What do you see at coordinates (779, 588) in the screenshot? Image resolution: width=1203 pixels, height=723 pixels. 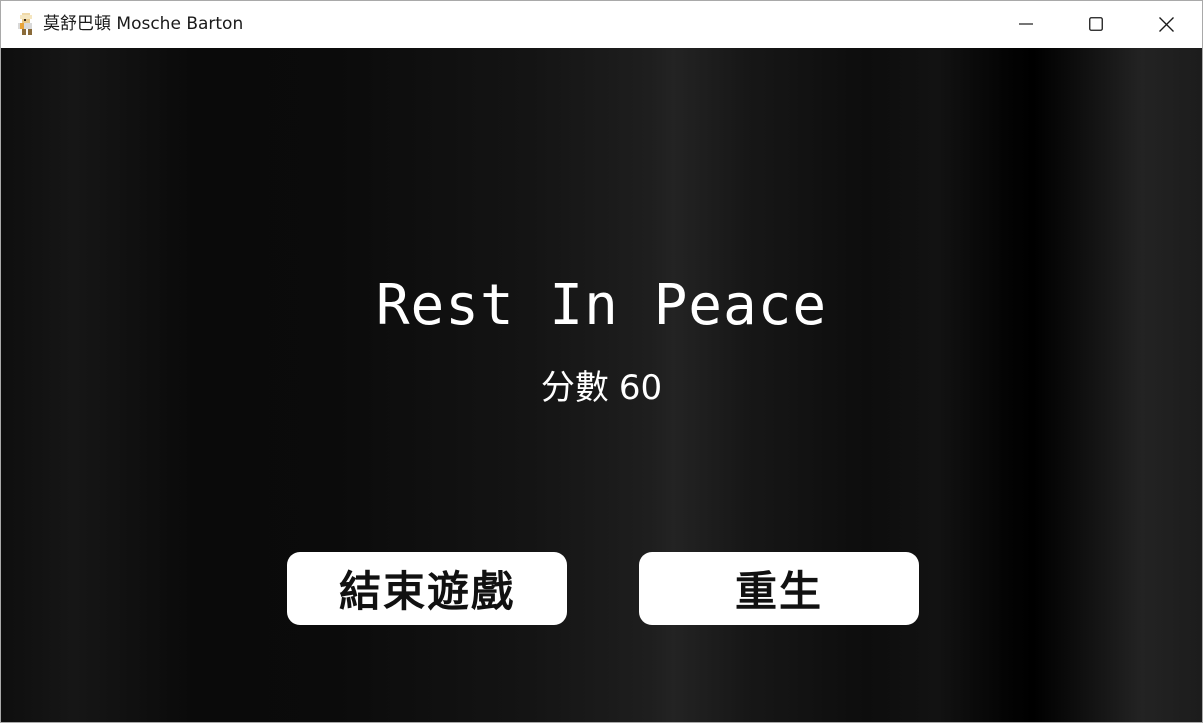 I see `respawn-button: 重生` at bounding box center [779, 588].